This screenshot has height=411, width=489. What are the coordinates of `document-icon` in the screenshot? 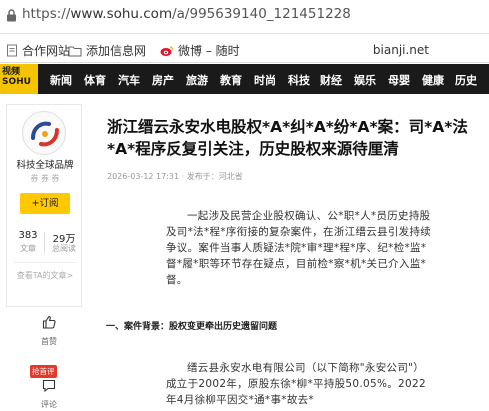 It's located at (12, 50).